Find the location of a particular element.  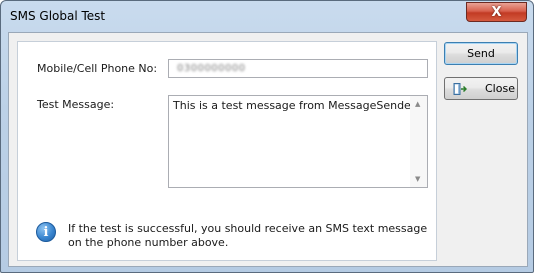

title-bar: SMS Global Test X is located at coordinates (268, 17).